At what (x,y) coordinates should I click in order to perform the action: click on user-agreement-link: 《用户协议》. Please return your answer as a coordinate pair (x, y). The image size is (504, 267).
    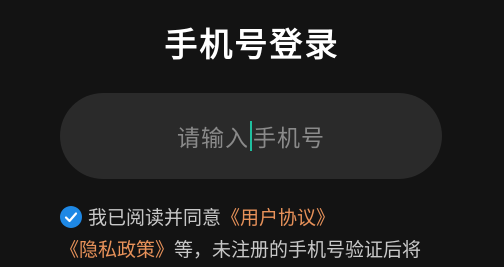
    Looking at the image, I should click on (278, 218).